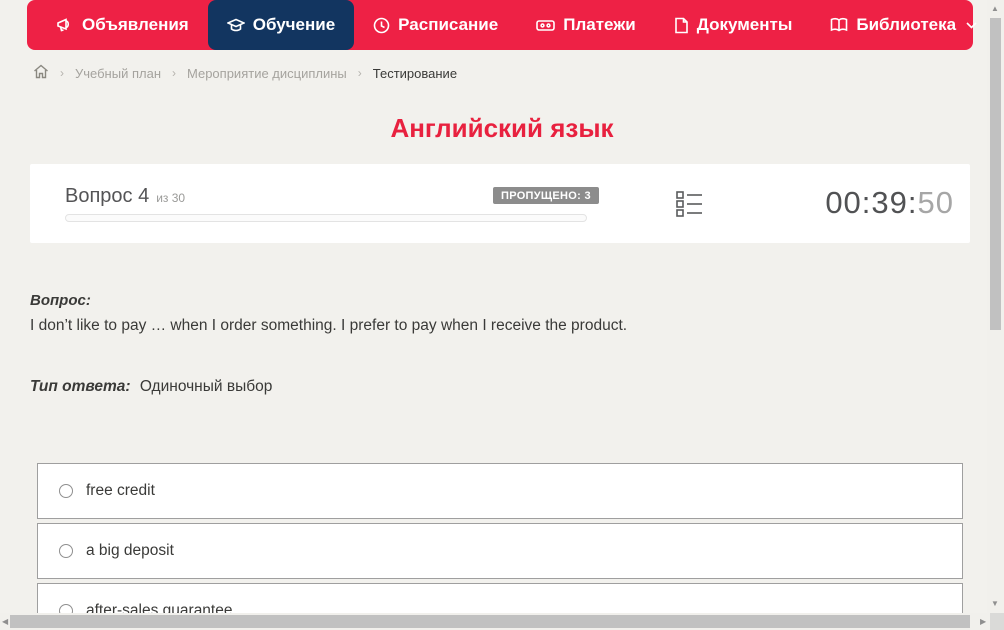 The height and width of the screenshot is (630, 1004). Describe the element at coordinates (500, 551) in the screenshot. I see `option-a-big-deposit: a big deposit` at that location.